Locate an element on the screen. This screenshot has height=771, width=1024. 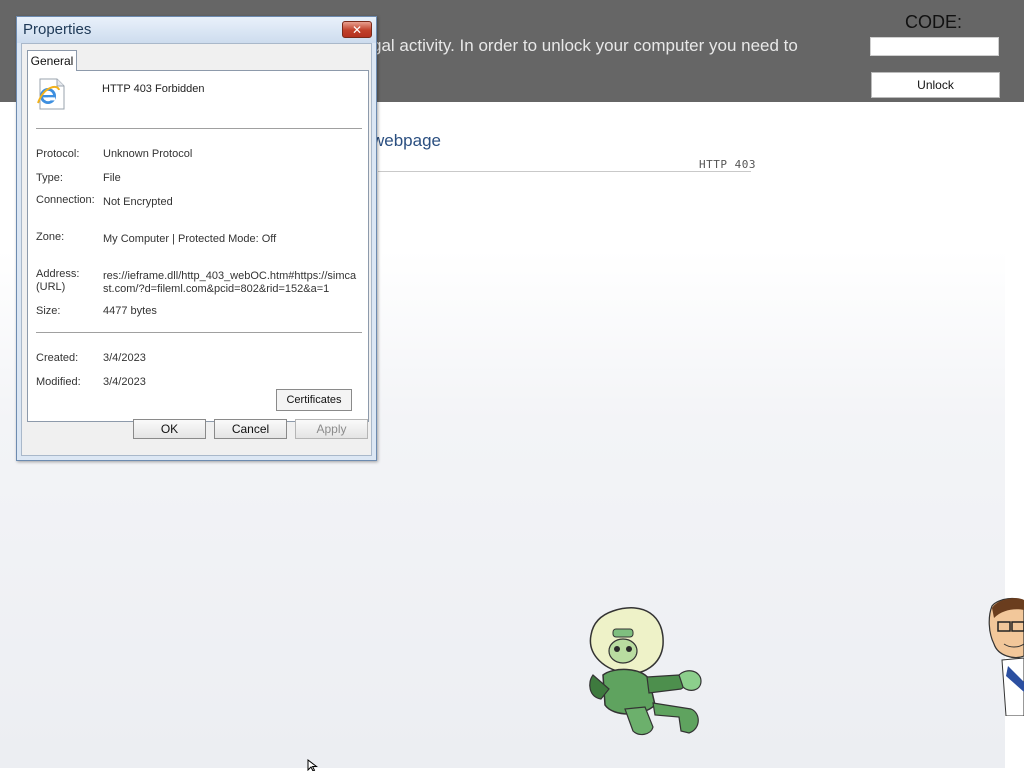
created-value: 3/4/2023 is located at coordinates (124, 358).